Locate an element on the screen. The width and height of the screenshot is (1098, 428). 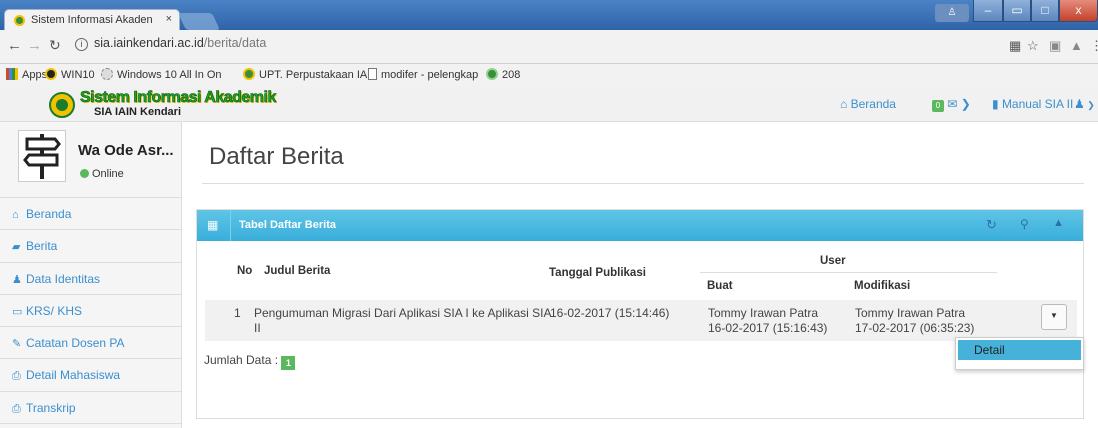
home-icon: ⌂ is located at coordinates (845, 104).